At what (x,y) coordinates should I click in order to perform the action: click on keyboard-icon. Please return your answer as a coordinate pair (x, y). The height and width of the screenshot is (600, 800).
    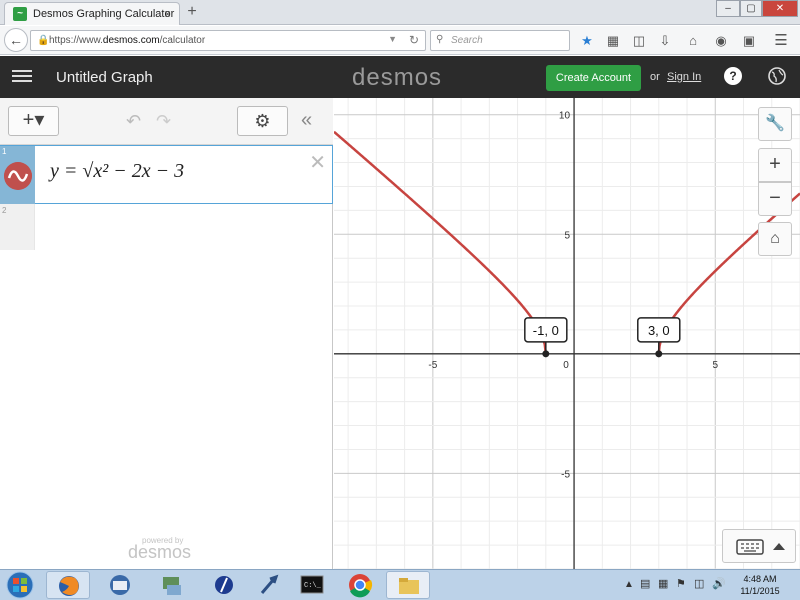
    Looking at the image, I should click on (760, 547).